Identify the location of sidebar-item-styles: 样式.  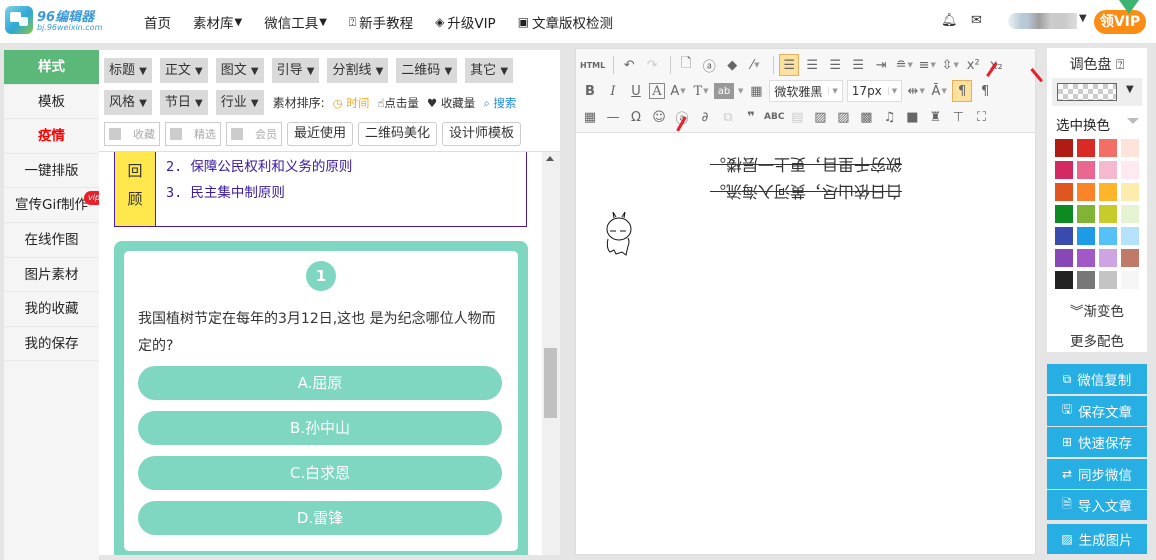
(51, 67).